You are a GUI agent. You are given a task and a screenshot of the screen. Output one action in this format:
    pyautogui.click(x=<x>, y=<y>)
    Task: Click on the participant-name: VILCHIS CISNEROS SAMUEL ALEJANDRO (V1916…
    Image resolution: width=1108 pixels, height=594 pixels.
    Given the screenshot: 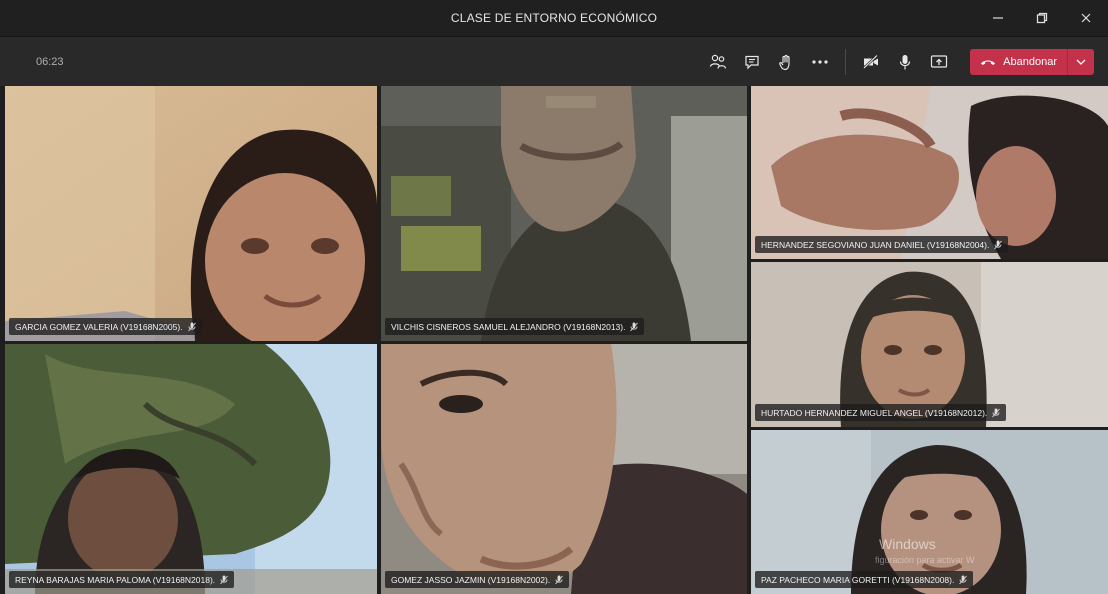 What is the action you would take?
    pyautogui.click(x=508, y=326)
    